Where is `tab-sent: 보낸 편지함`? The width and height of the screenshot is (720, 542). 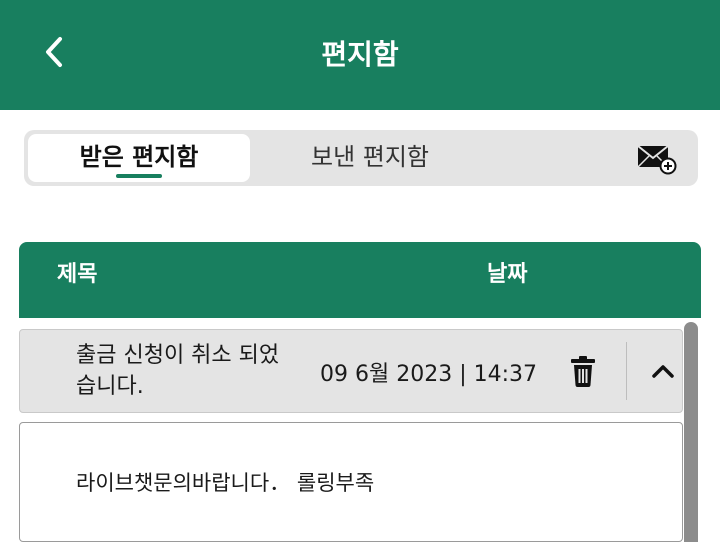
tab-sent: 보낸 편지함 is located at coordinates (370, 158).